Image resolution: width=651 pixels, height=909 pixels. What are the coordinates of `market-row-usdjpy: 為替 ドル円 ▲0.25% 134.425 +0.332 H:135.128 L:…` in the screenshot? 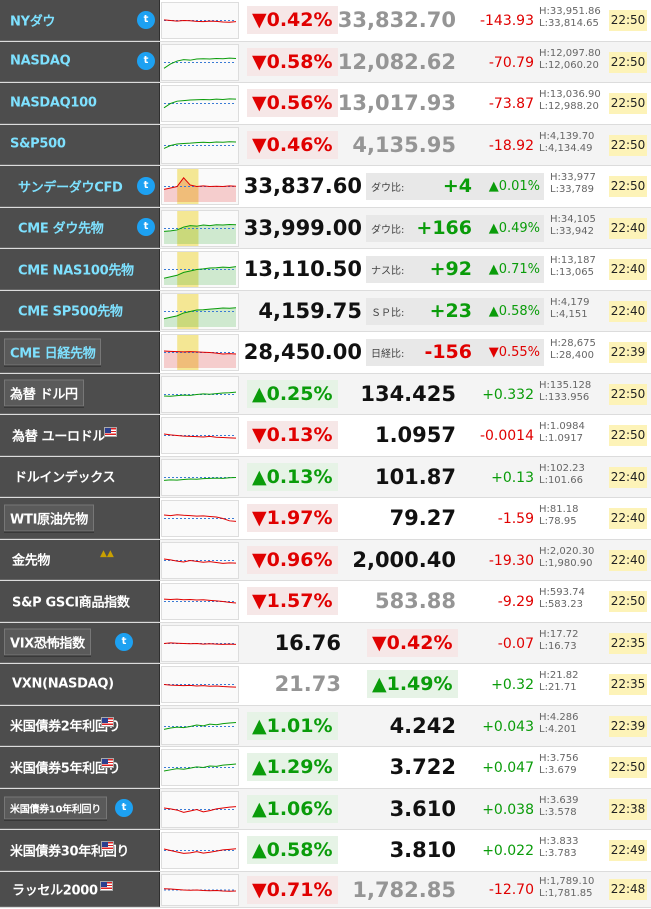 It's located at (325, 394).